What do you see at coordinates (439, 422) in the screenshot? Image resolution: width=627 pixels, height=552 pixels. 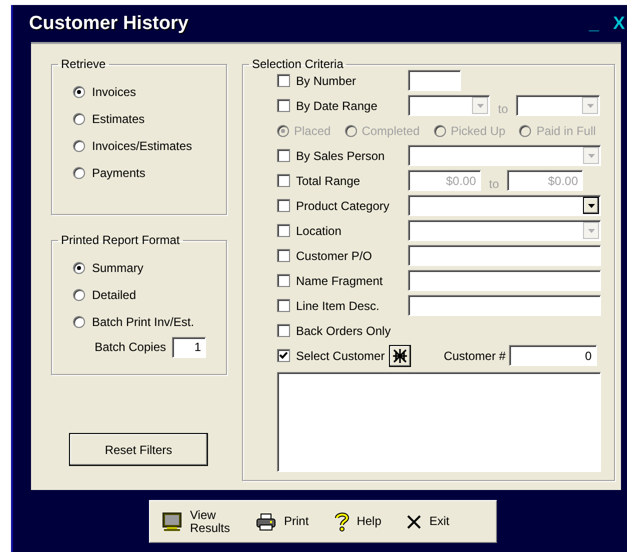 I see `list-box` at bounding box center [439, 422].